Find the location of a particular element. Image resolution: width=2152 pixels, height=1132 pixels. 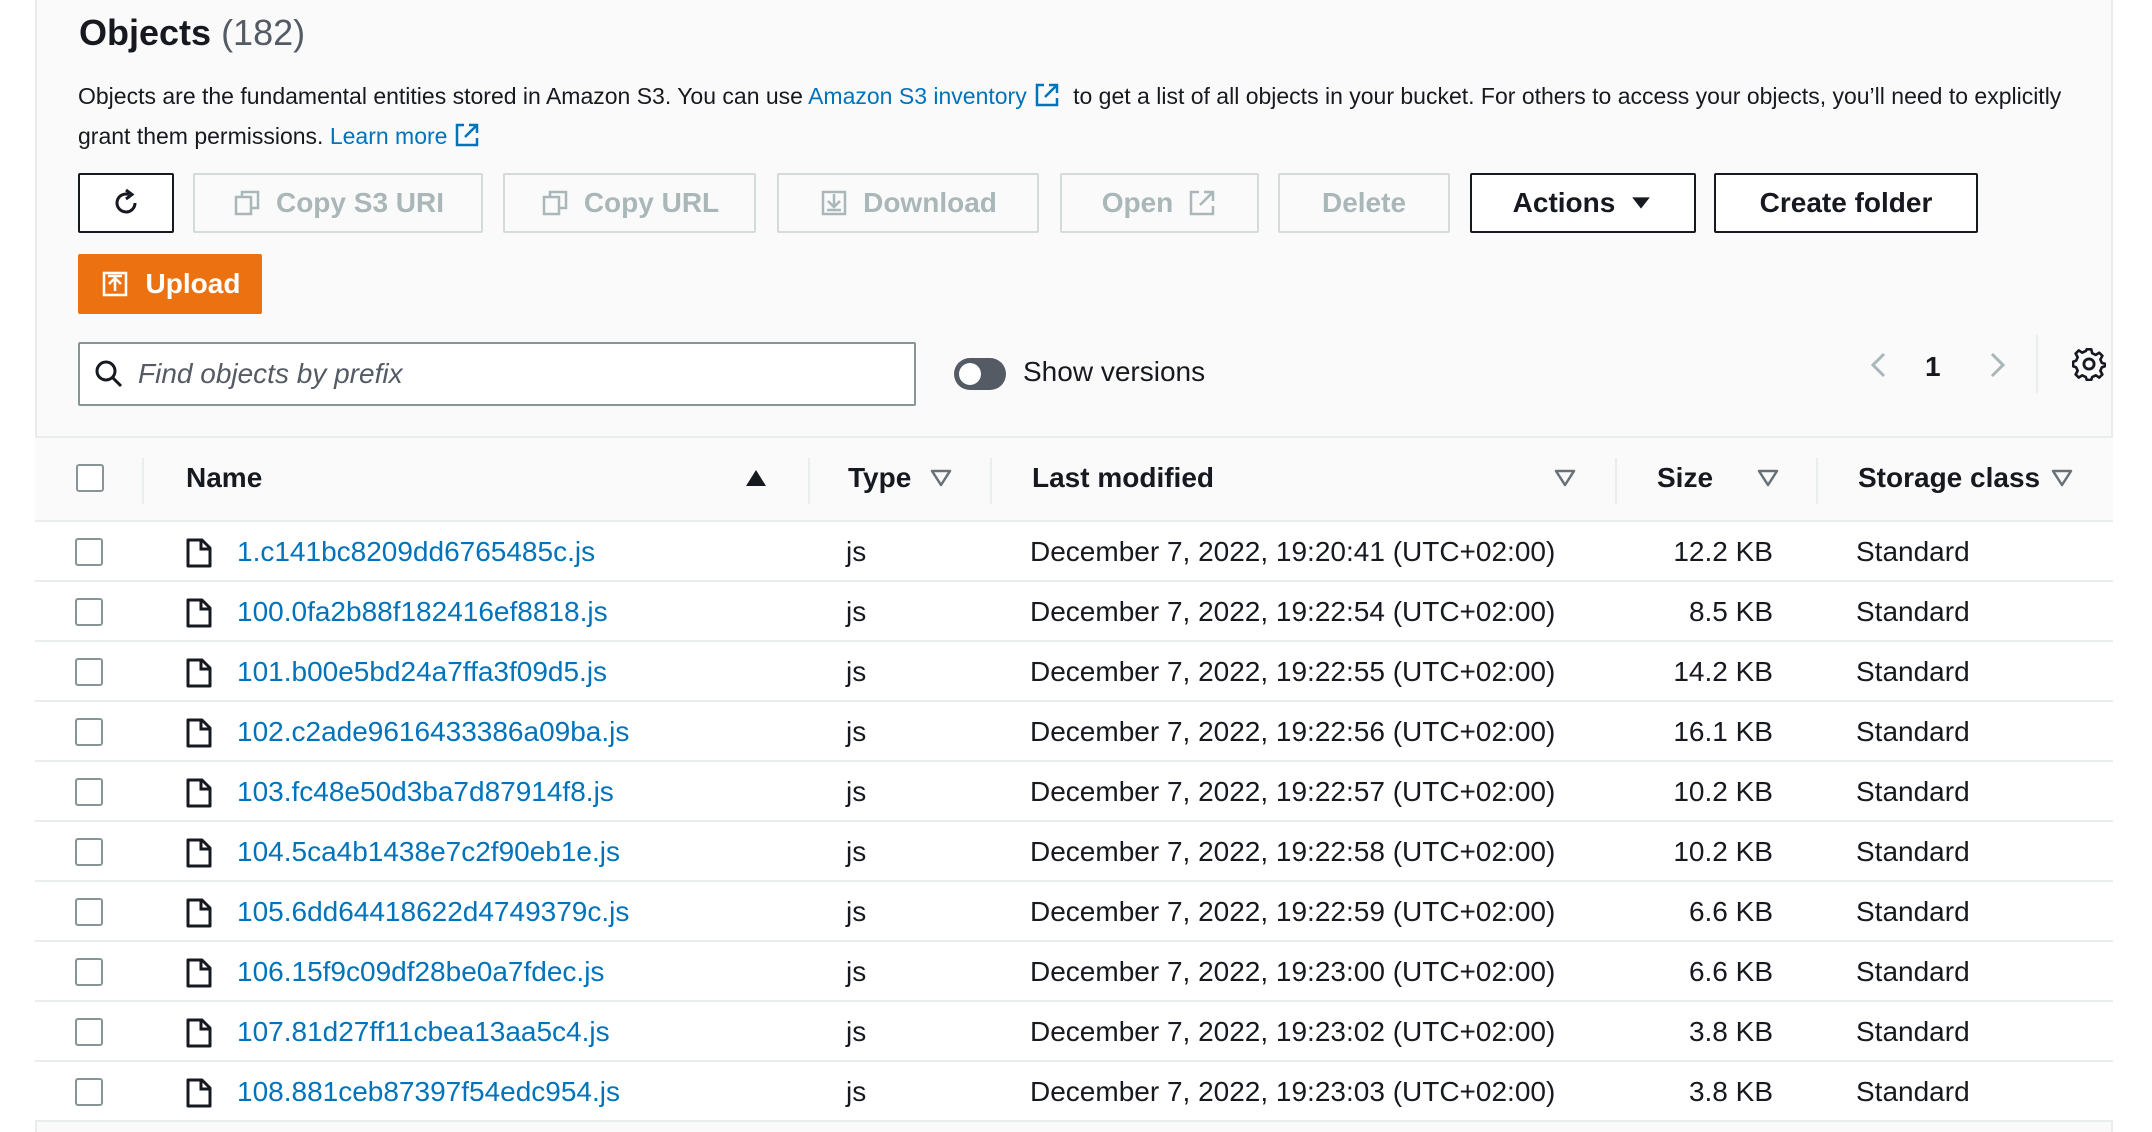

objects-title-text: Objects is located at coordinates (145, 32).